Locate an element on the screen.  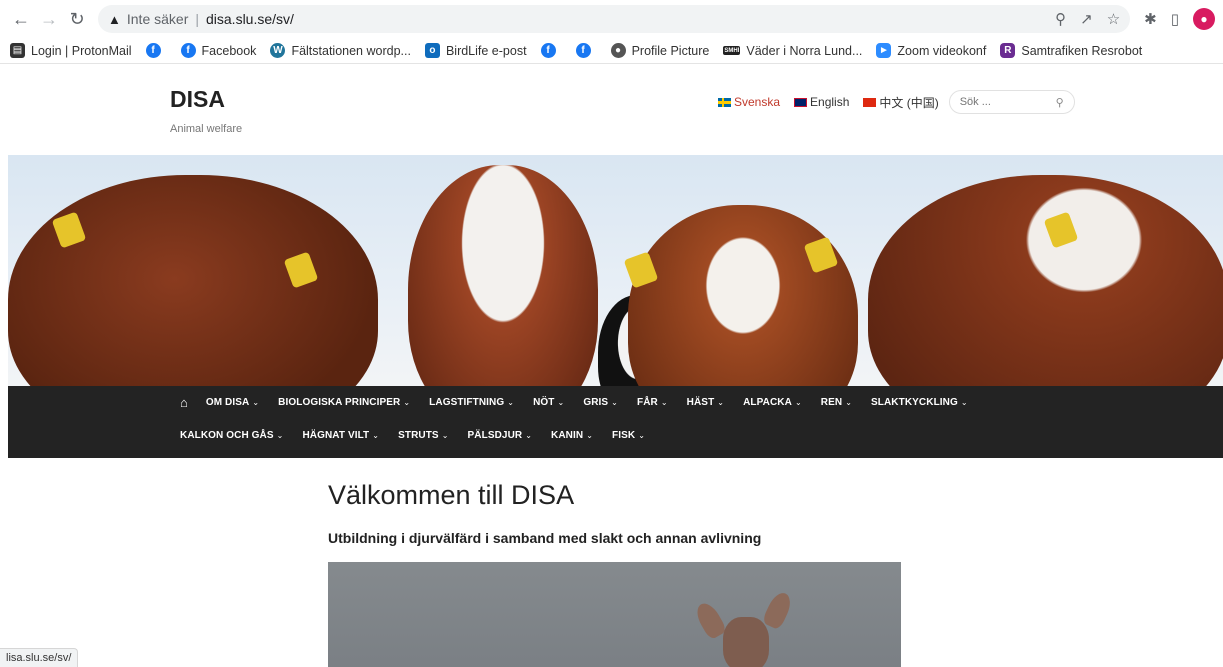
zoom-icon: ⚲ is located at coordinates (1060, 19).